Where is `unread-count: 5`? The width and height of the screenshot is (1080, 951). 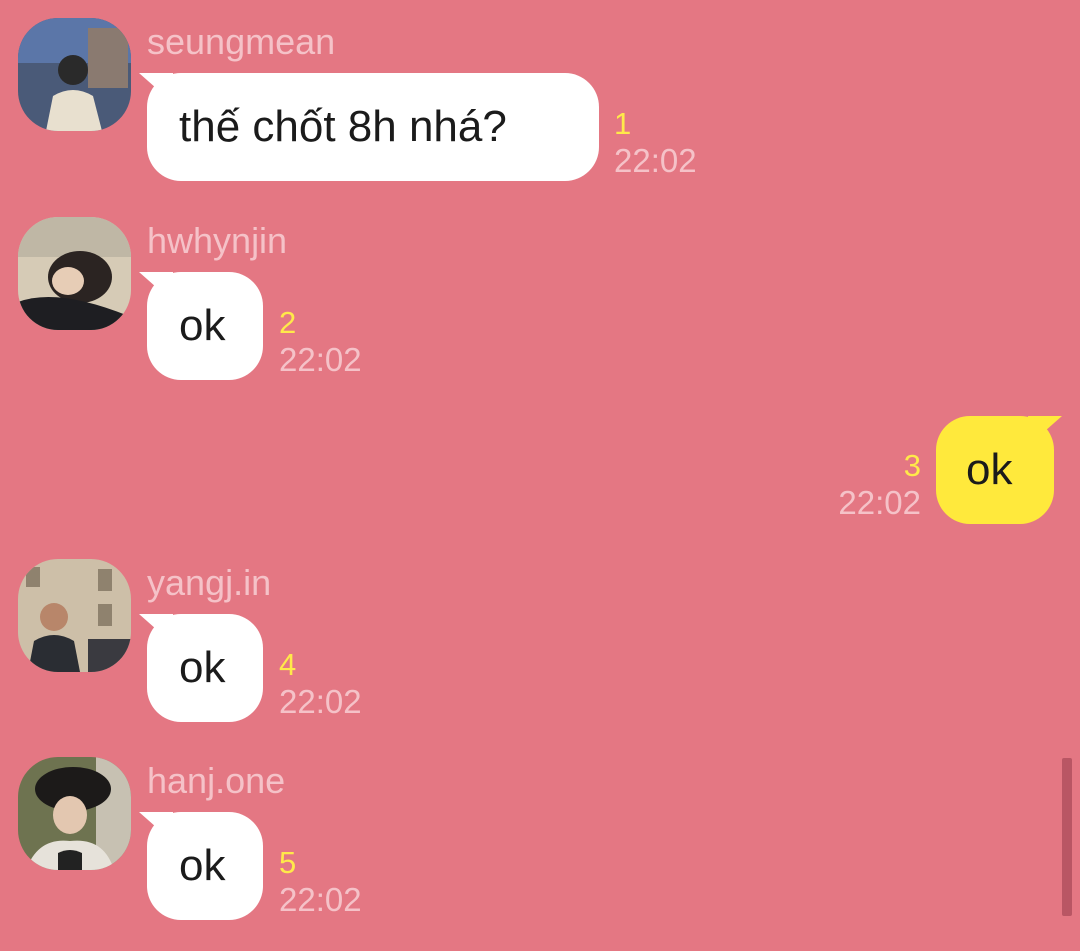
unread-count: 5 is located at coordinates (288, 862).